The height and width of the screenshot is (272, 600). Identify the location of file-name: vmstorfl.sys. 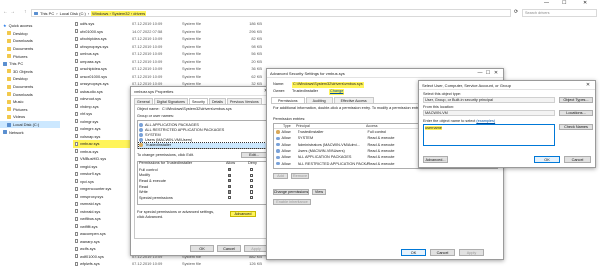
(90, 174).